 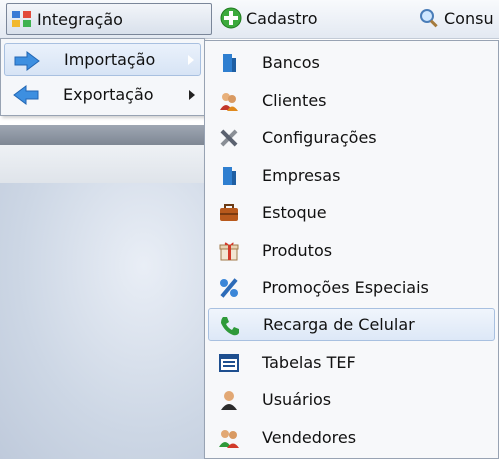 What do you see at coordinates (297, 399) in the screenshot?
I see `menu-label-usuarios: Usuários` at bounding box center [297, 399].